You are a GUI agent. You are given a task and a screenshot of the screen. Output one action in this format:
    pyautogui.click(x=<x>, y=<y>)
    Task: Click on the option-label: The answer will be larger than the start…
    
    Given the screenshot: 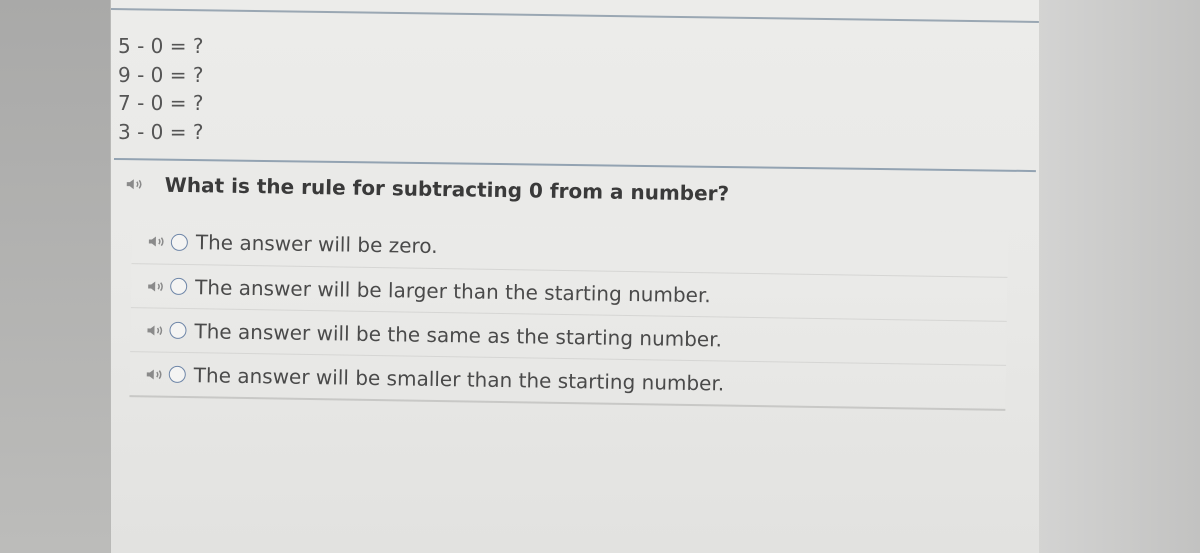 What is the action you would take?
    pyautogui.click(x=452, y=290)
    